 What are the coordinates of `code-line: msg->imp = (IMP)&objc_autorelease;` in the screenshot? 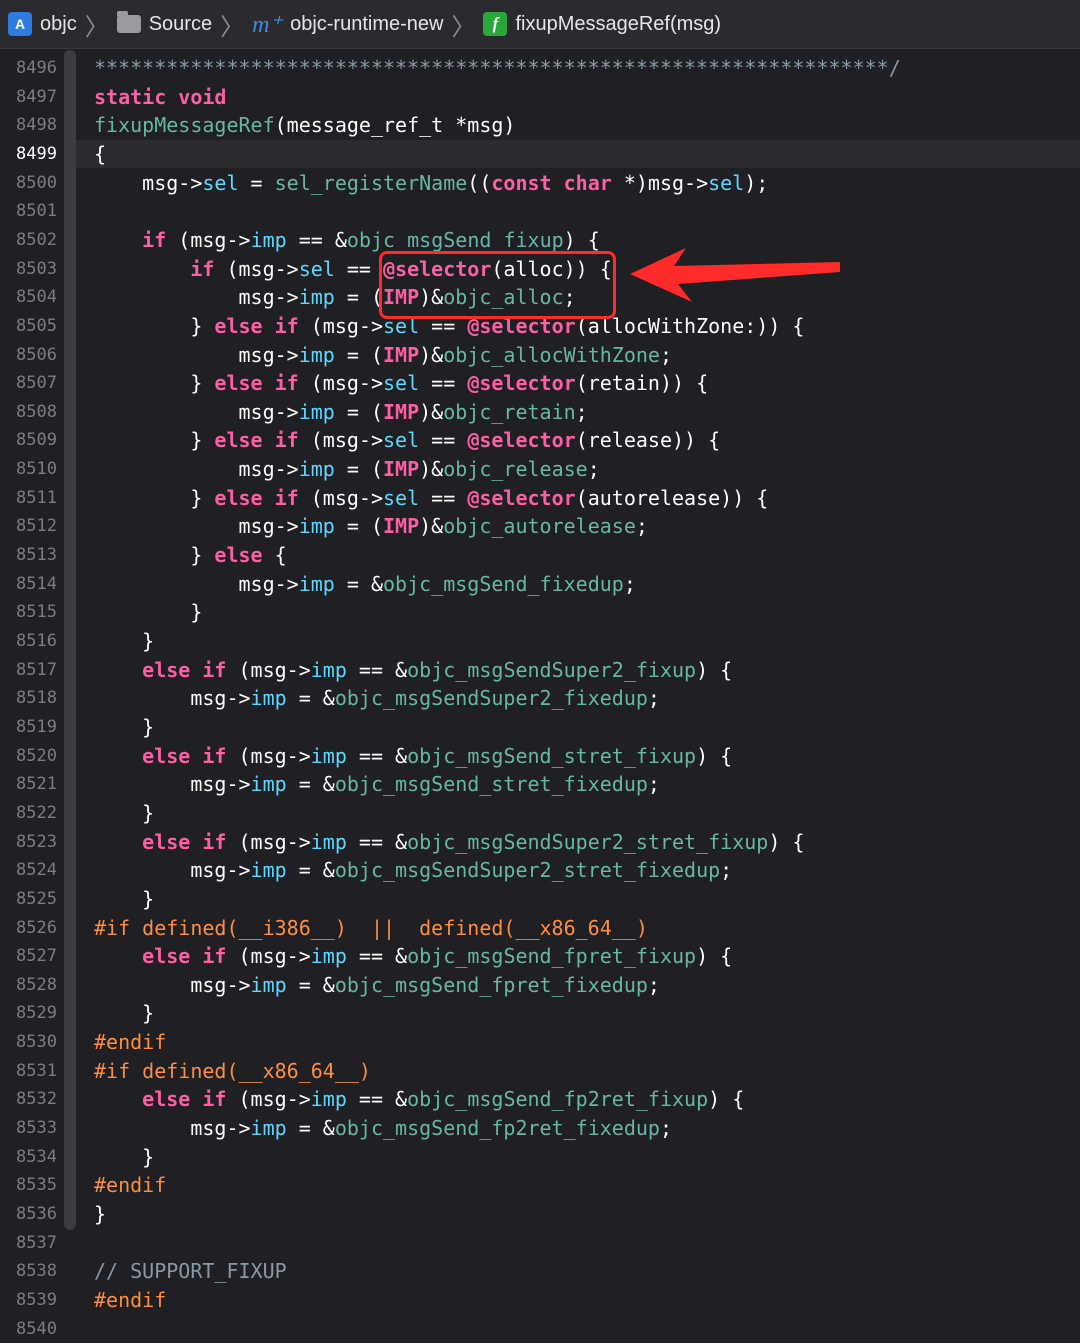 It's located at (370, 526).